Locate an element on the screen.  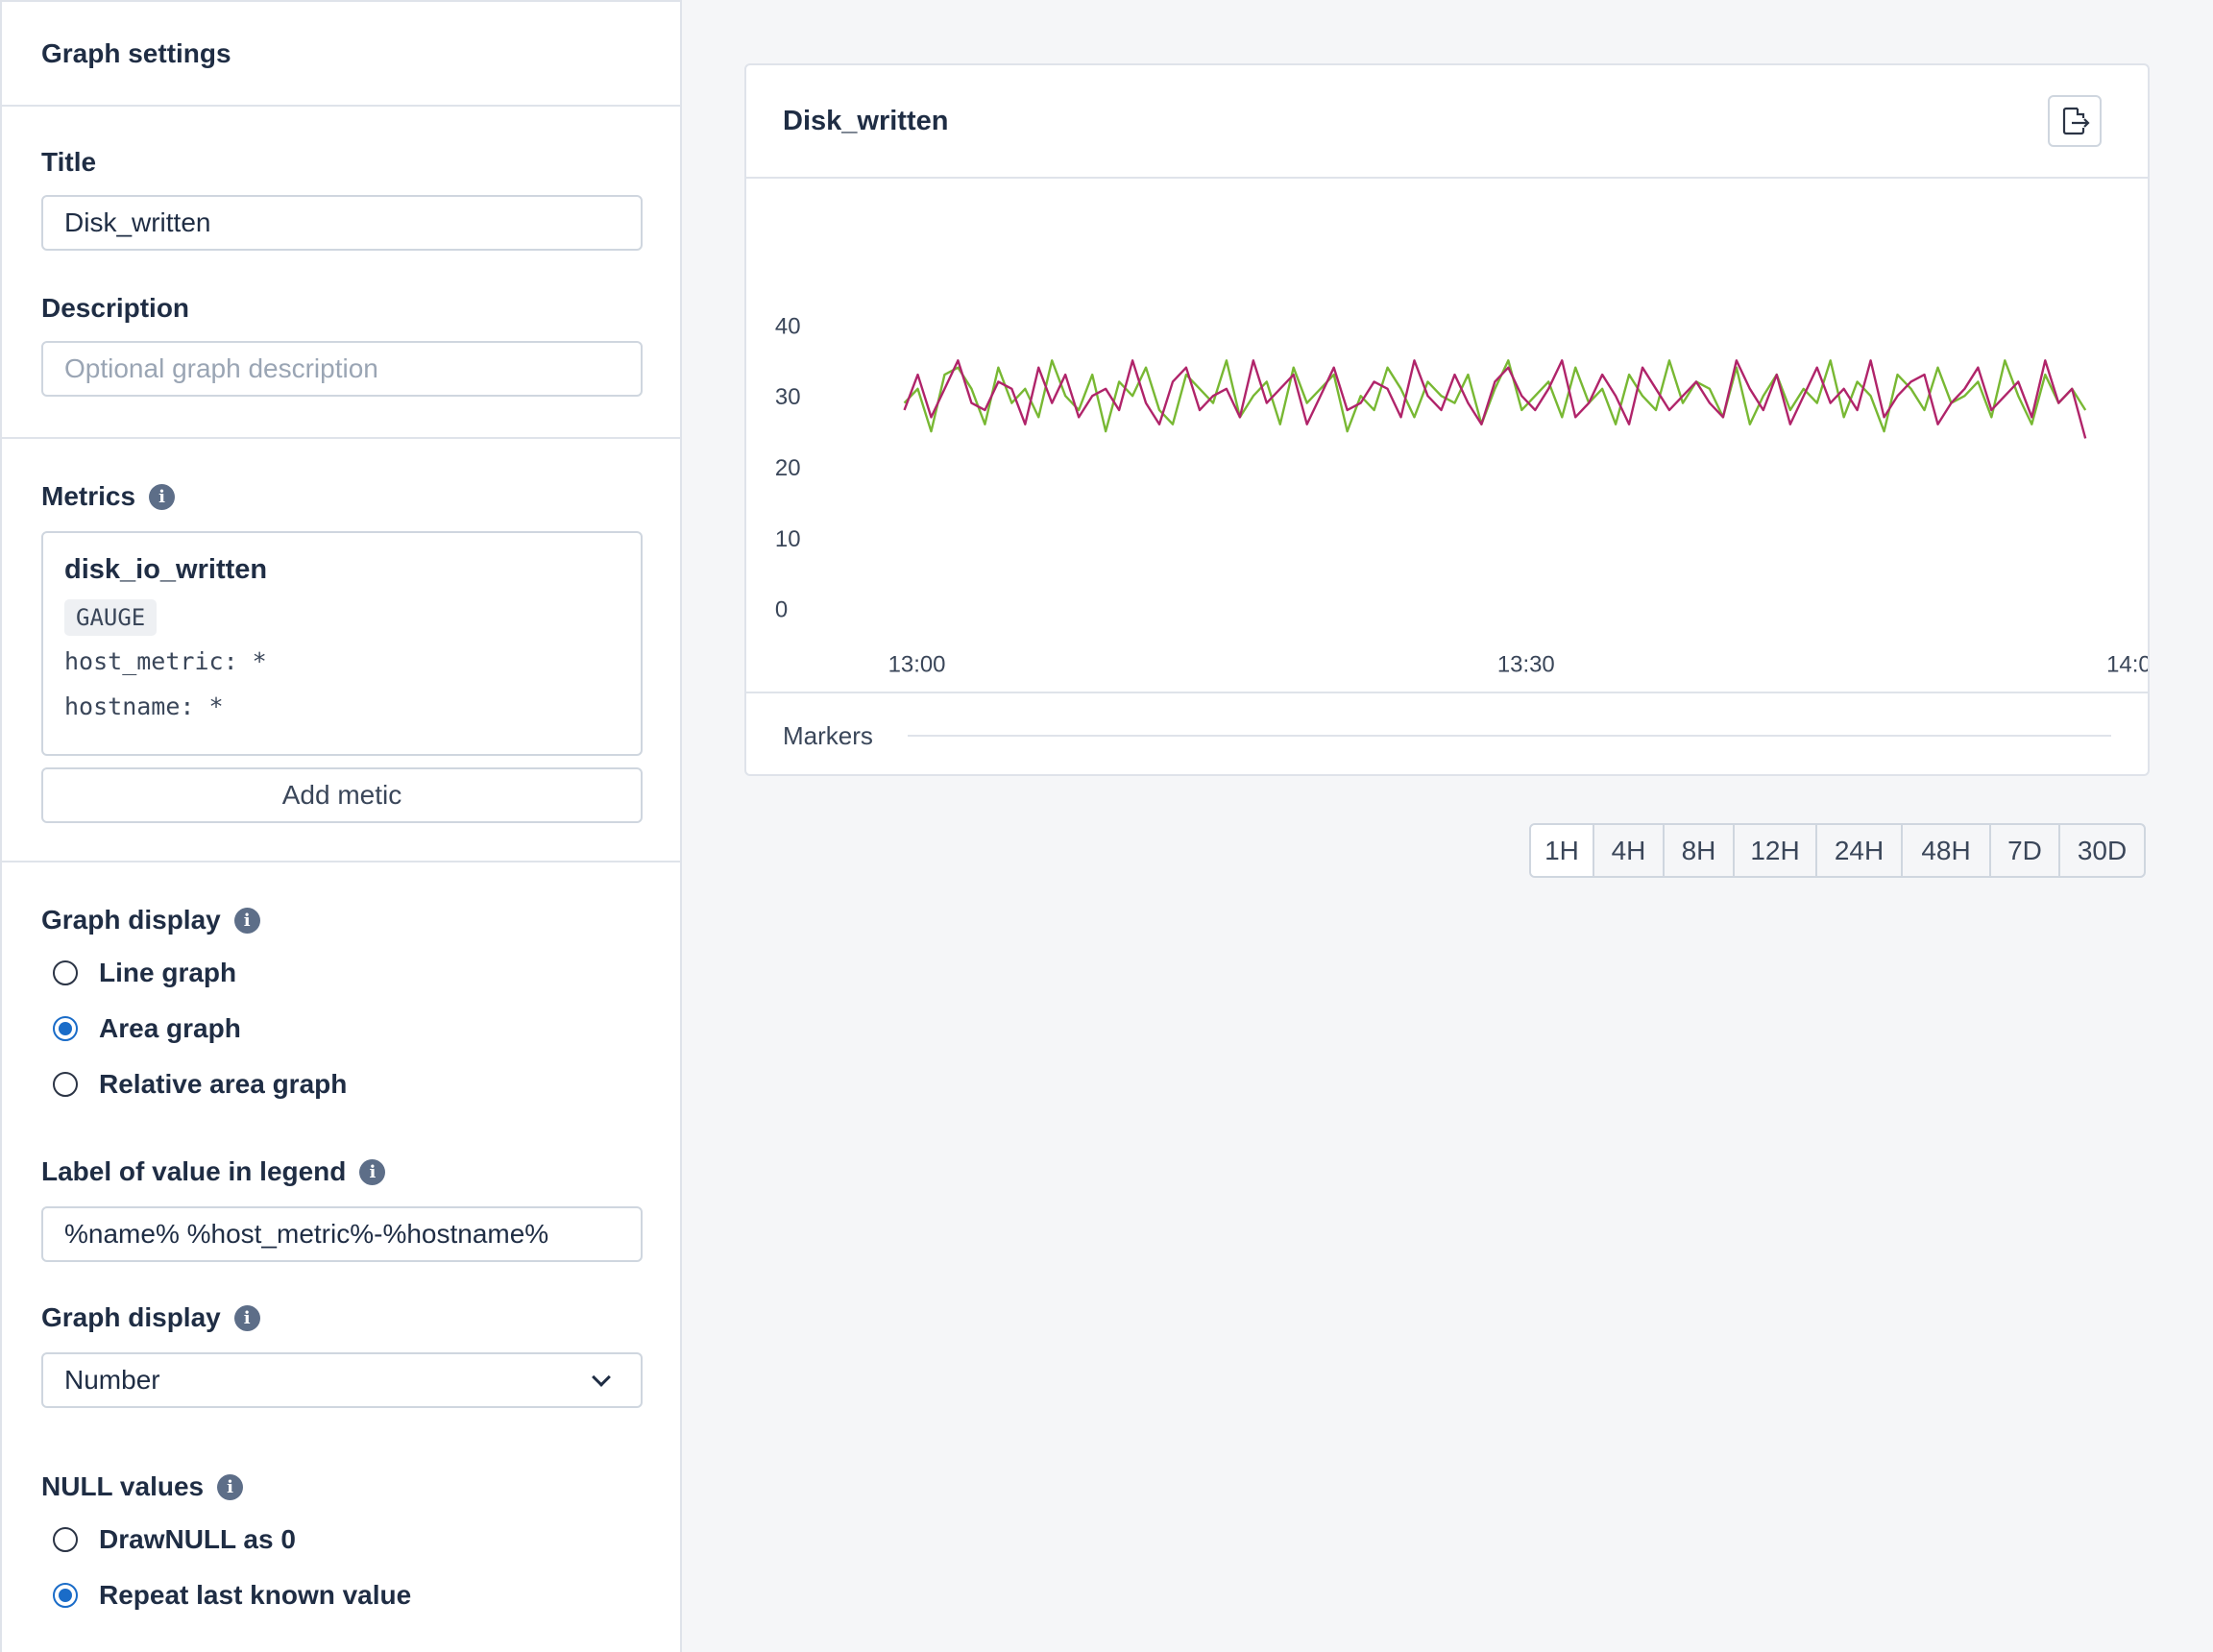
x-tick-label: 13:30 is located at coordinates (1526, 664).